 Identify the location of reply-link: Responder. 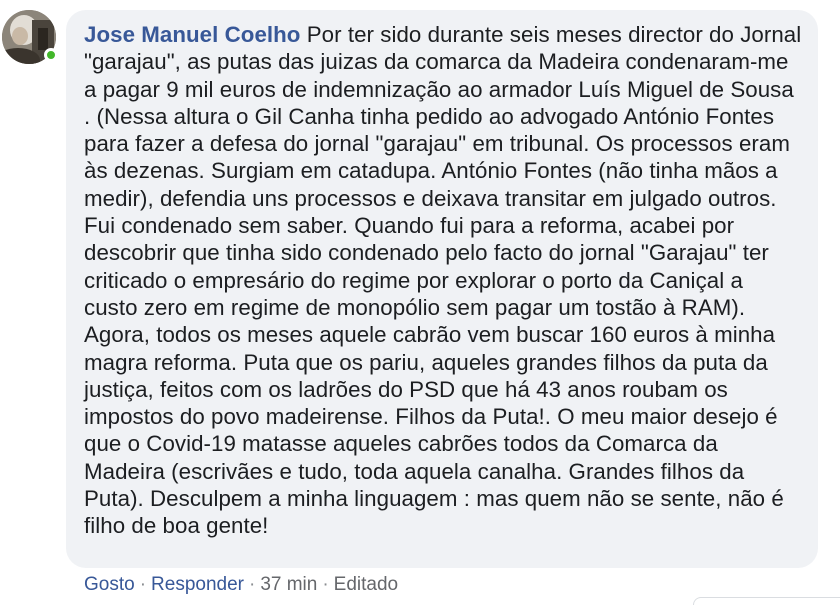
(197, 584).